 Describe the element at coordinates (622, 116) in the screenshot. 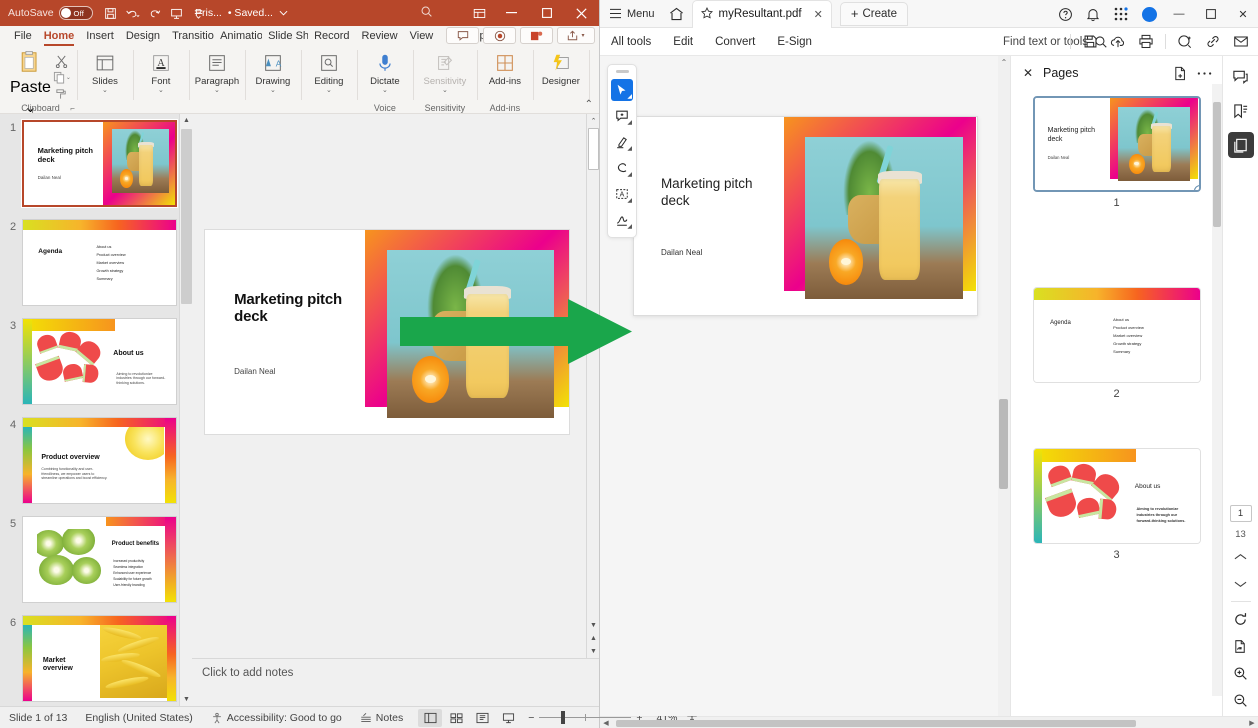

I see `add-comment-icon: ◢` at that location.